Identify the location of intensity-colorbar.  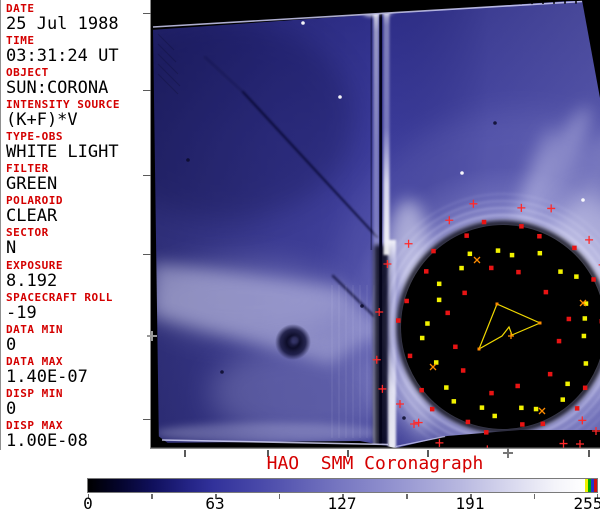
(342, 485).